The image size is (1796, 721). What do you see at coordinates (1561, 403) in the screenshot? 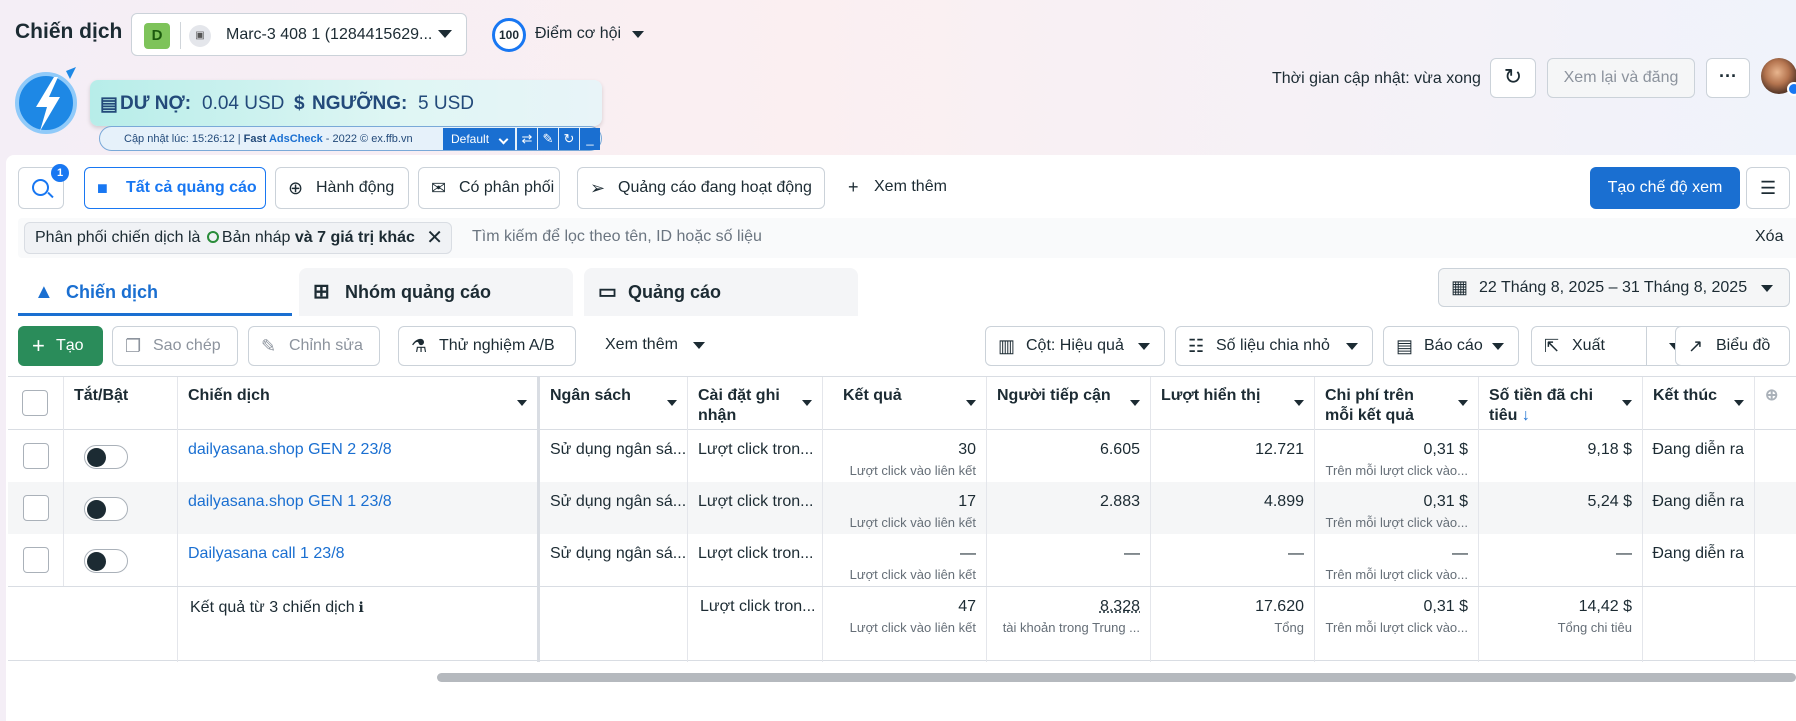
I see `header-amount-spent: Số tiền đã chi tiêu ↓` at bounding box center [1561, 403].